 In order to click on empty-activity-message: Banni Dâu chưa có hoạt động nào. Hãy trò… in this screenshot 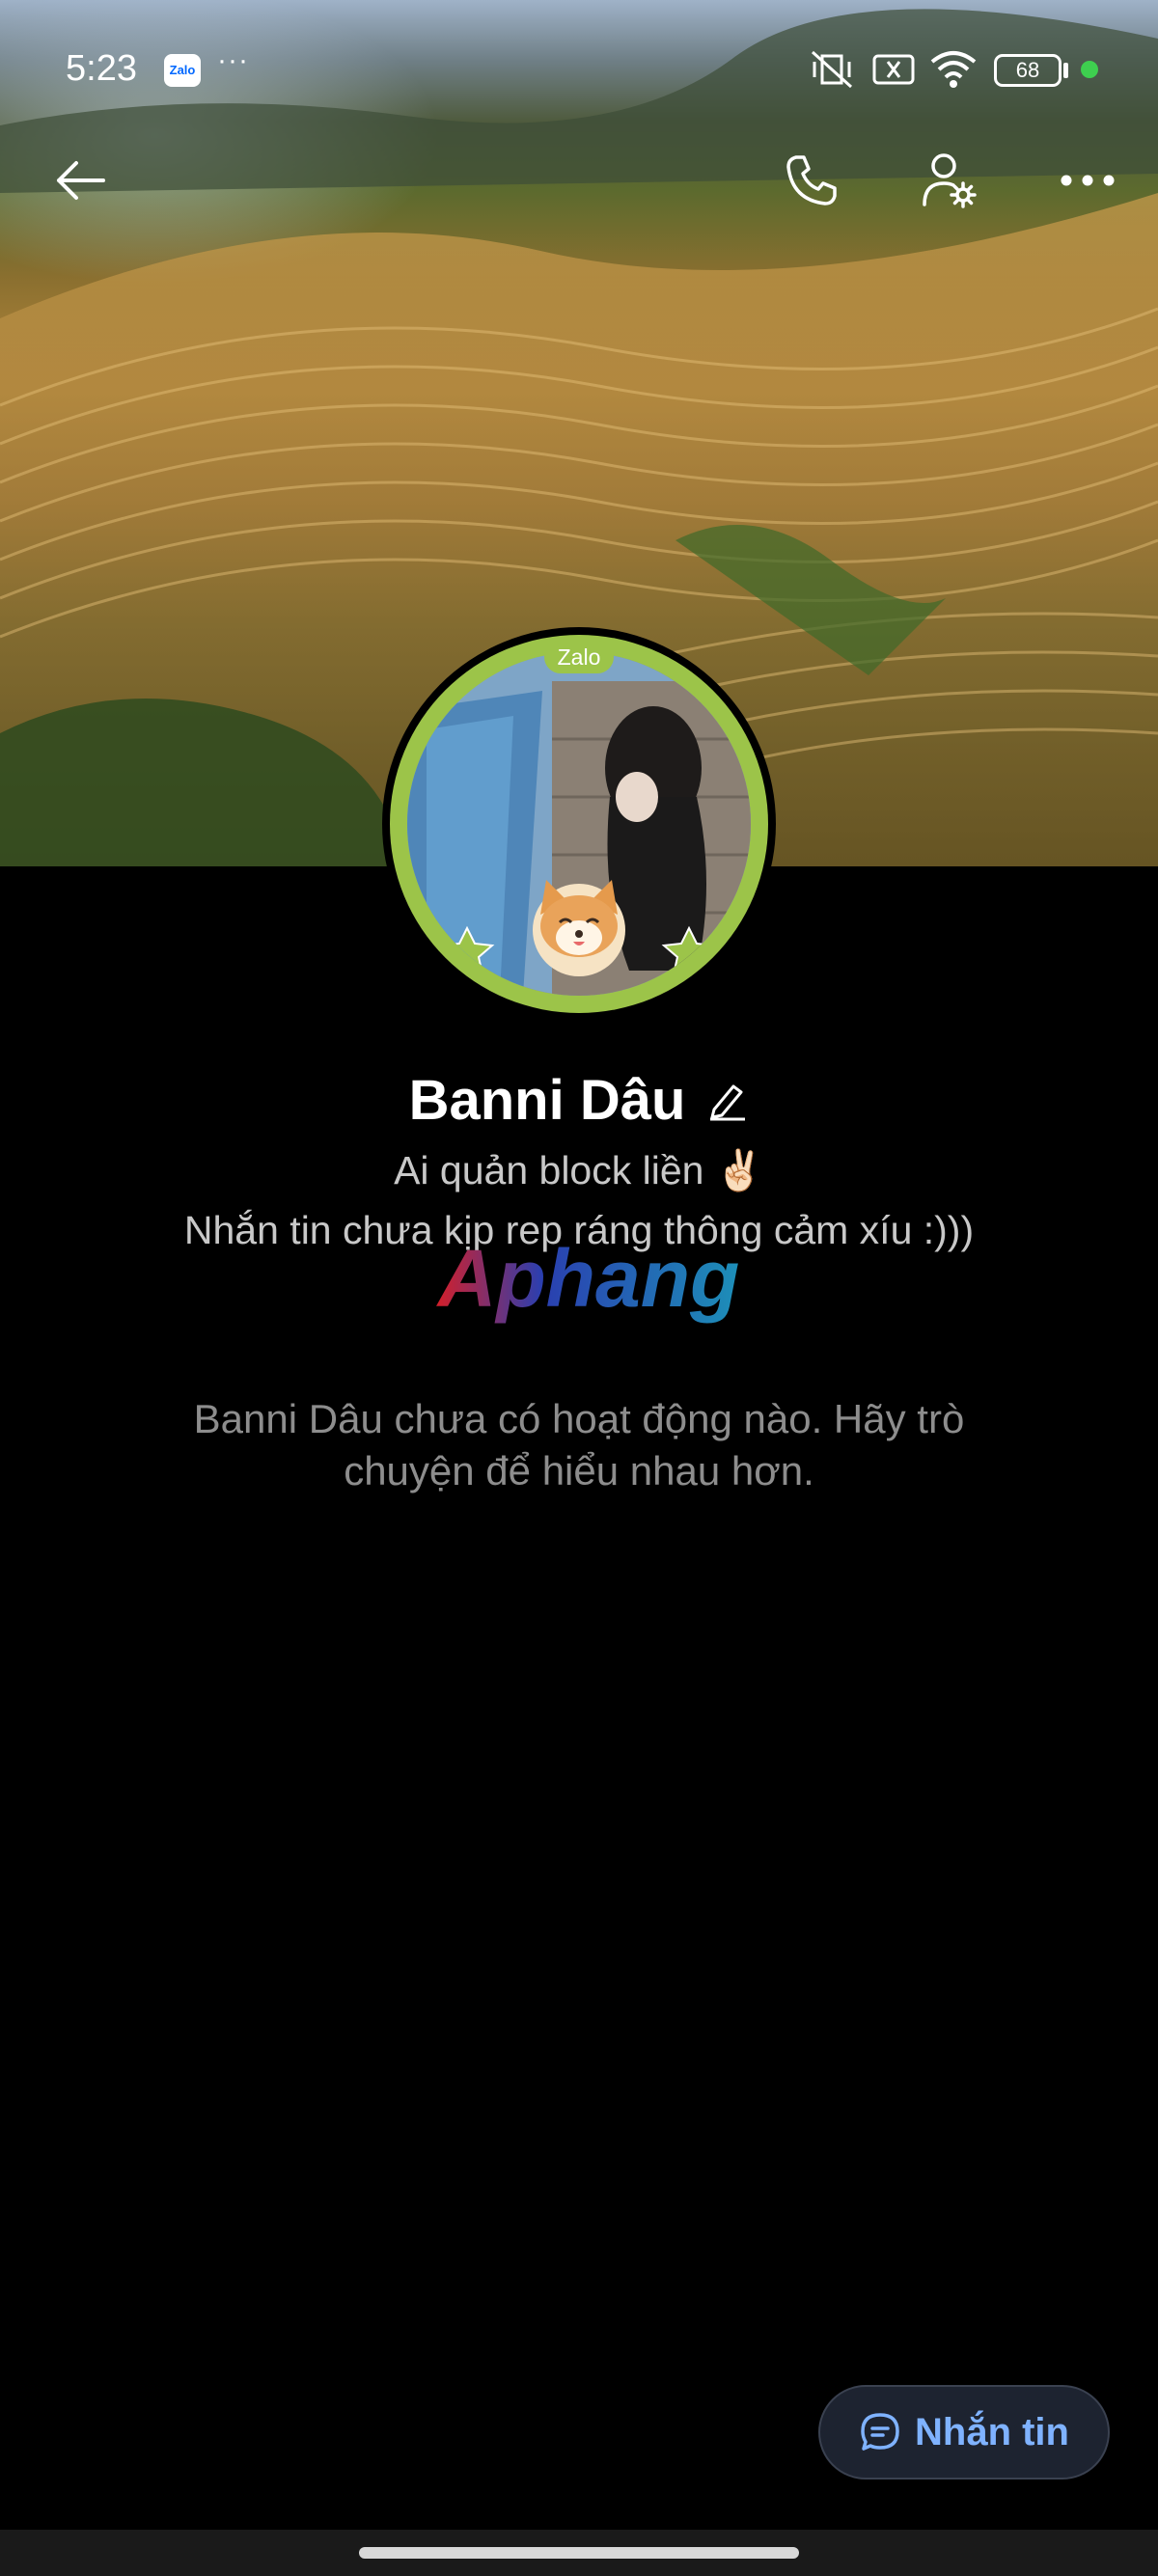, I will do `click(579, 1445)`.